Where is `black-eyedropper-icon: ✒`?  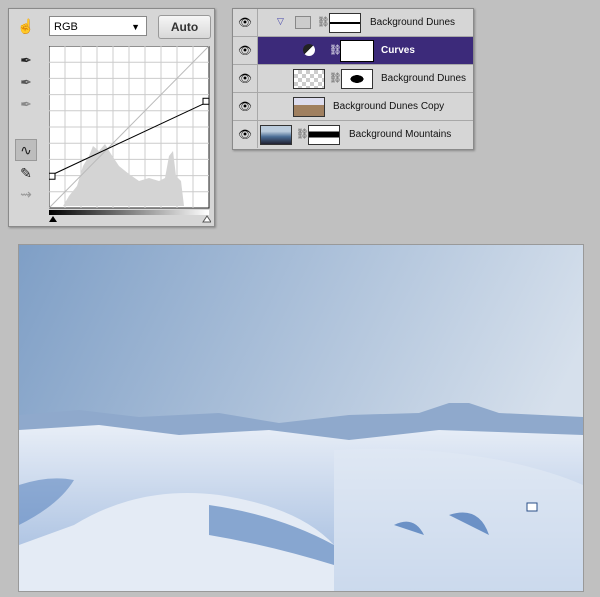 black-eyedropper-icon: ✒ is located at coordinates (26, 60).